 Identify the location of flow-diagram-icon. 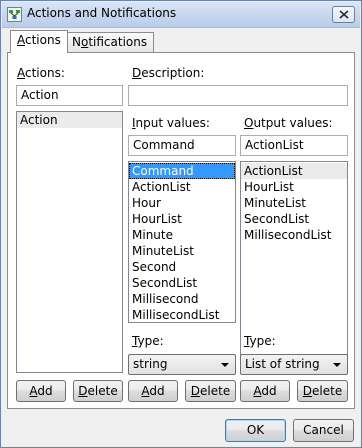
(14, 14).